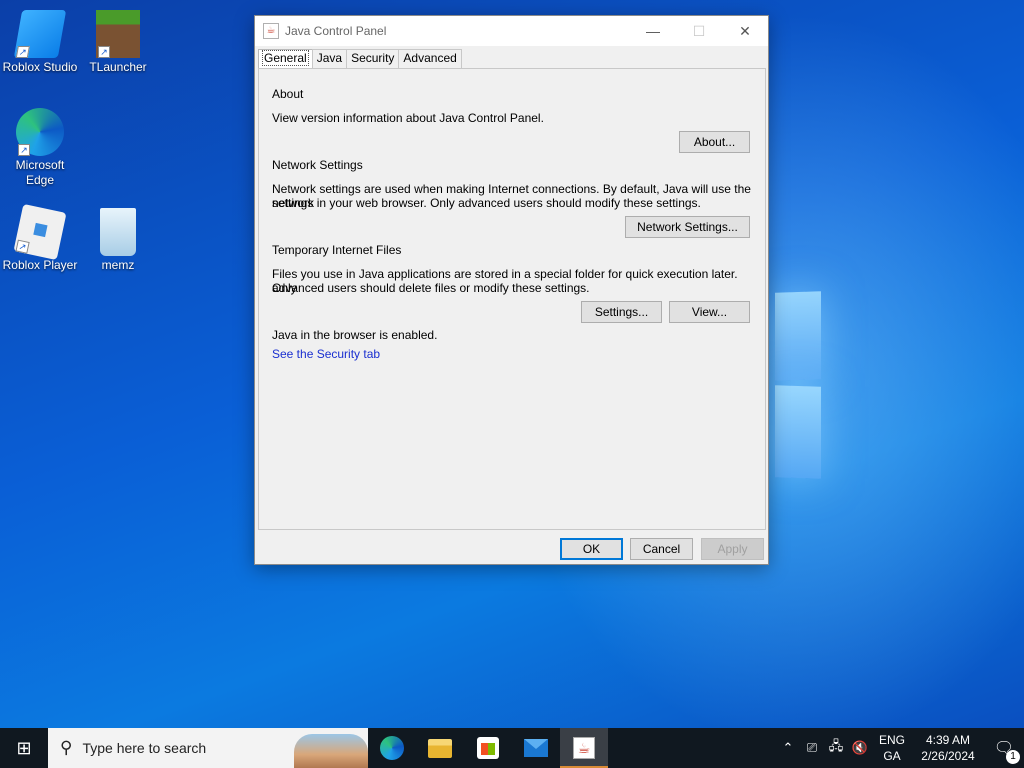 This screenshot has height=768, width=1024. What do you see at coordinates (40, 232) in the screenshot?
I see `roblox-player-icon: ↗` at bounding box center [40, 232].